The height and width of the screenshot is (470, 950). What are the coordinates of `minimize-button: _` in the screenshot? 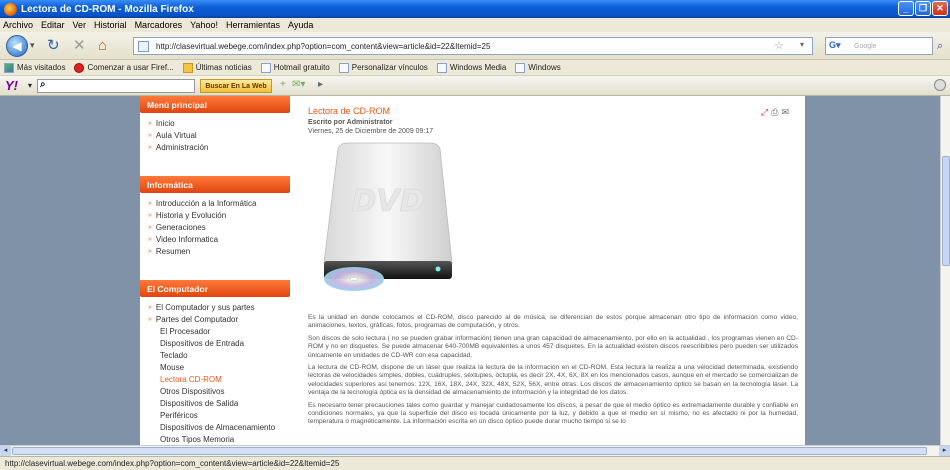 It's located at (906, 8).